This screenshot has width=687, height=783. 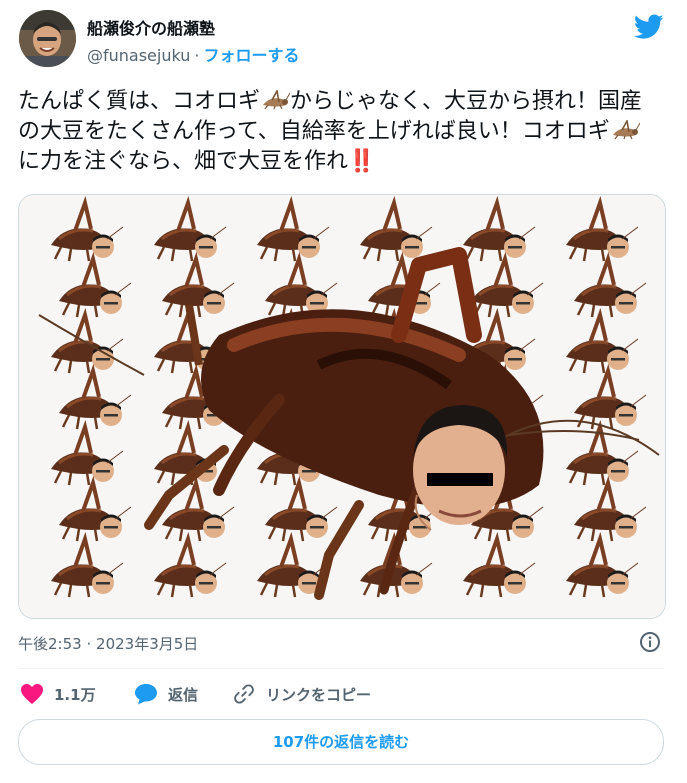 What do you see at coordinates (183, 694) in the screenshot?
I see `reply-label: 返信` at bounding box center [183, 694].